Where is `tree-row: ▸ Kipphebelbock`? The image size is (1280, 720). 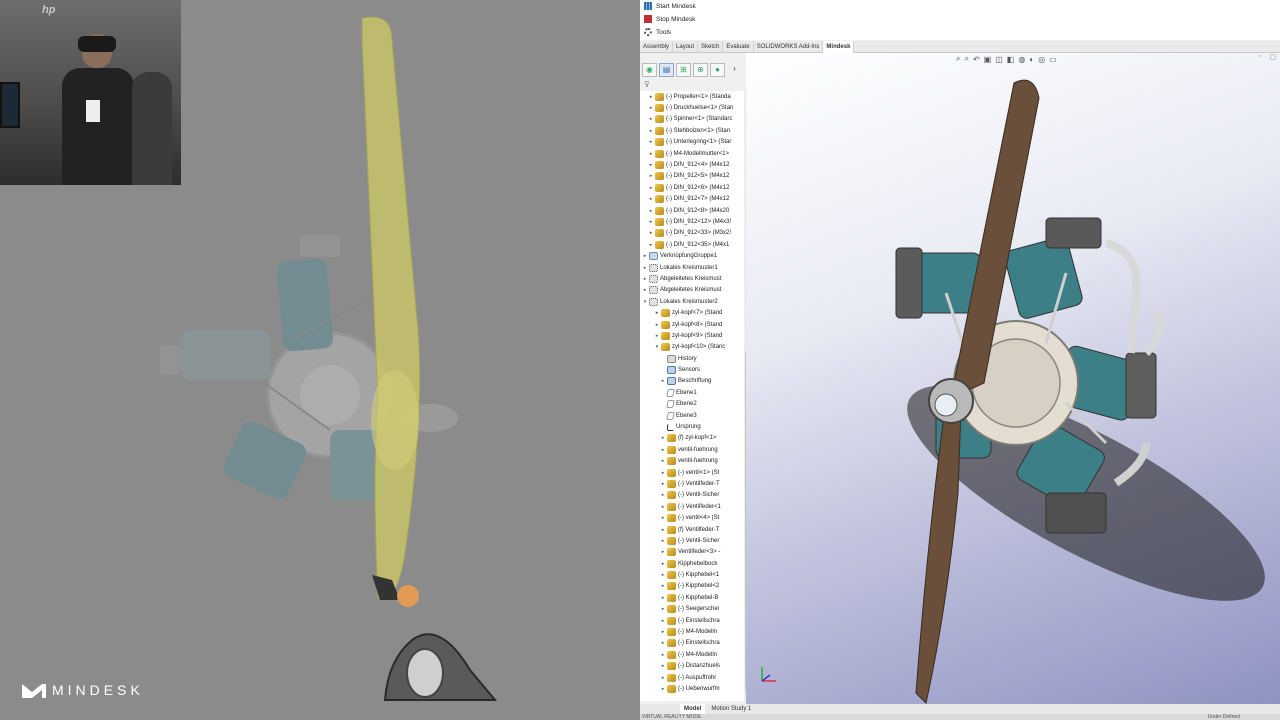
tree-row: ▸ Kipphebelbock is located at coordinates (692, 563).